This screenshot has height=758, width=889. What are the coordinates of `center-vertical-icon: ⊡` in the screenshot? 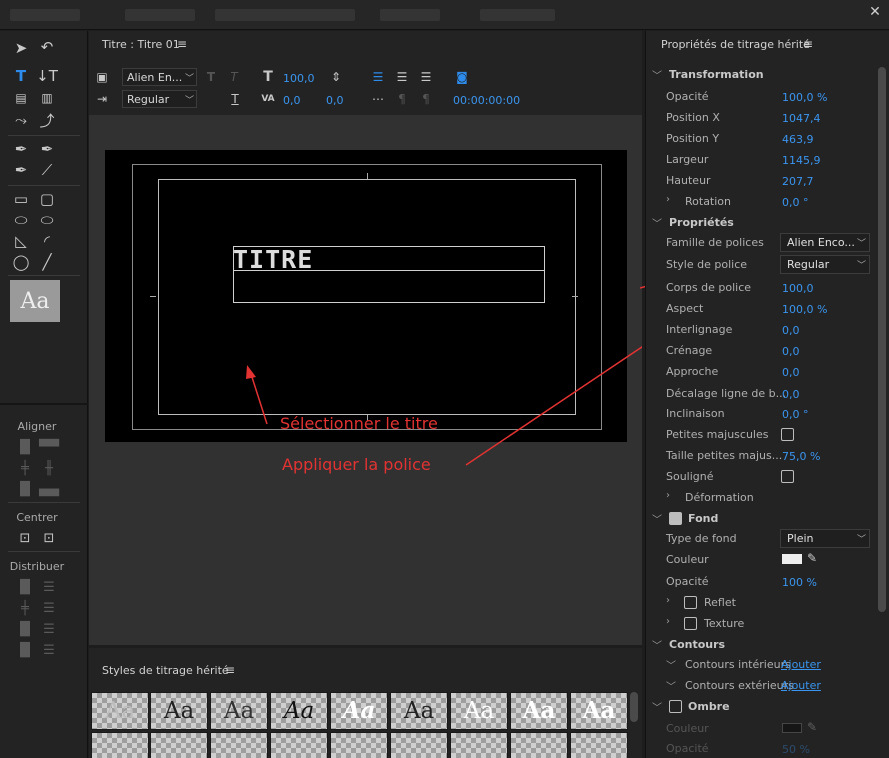 It's located at (49, 538).